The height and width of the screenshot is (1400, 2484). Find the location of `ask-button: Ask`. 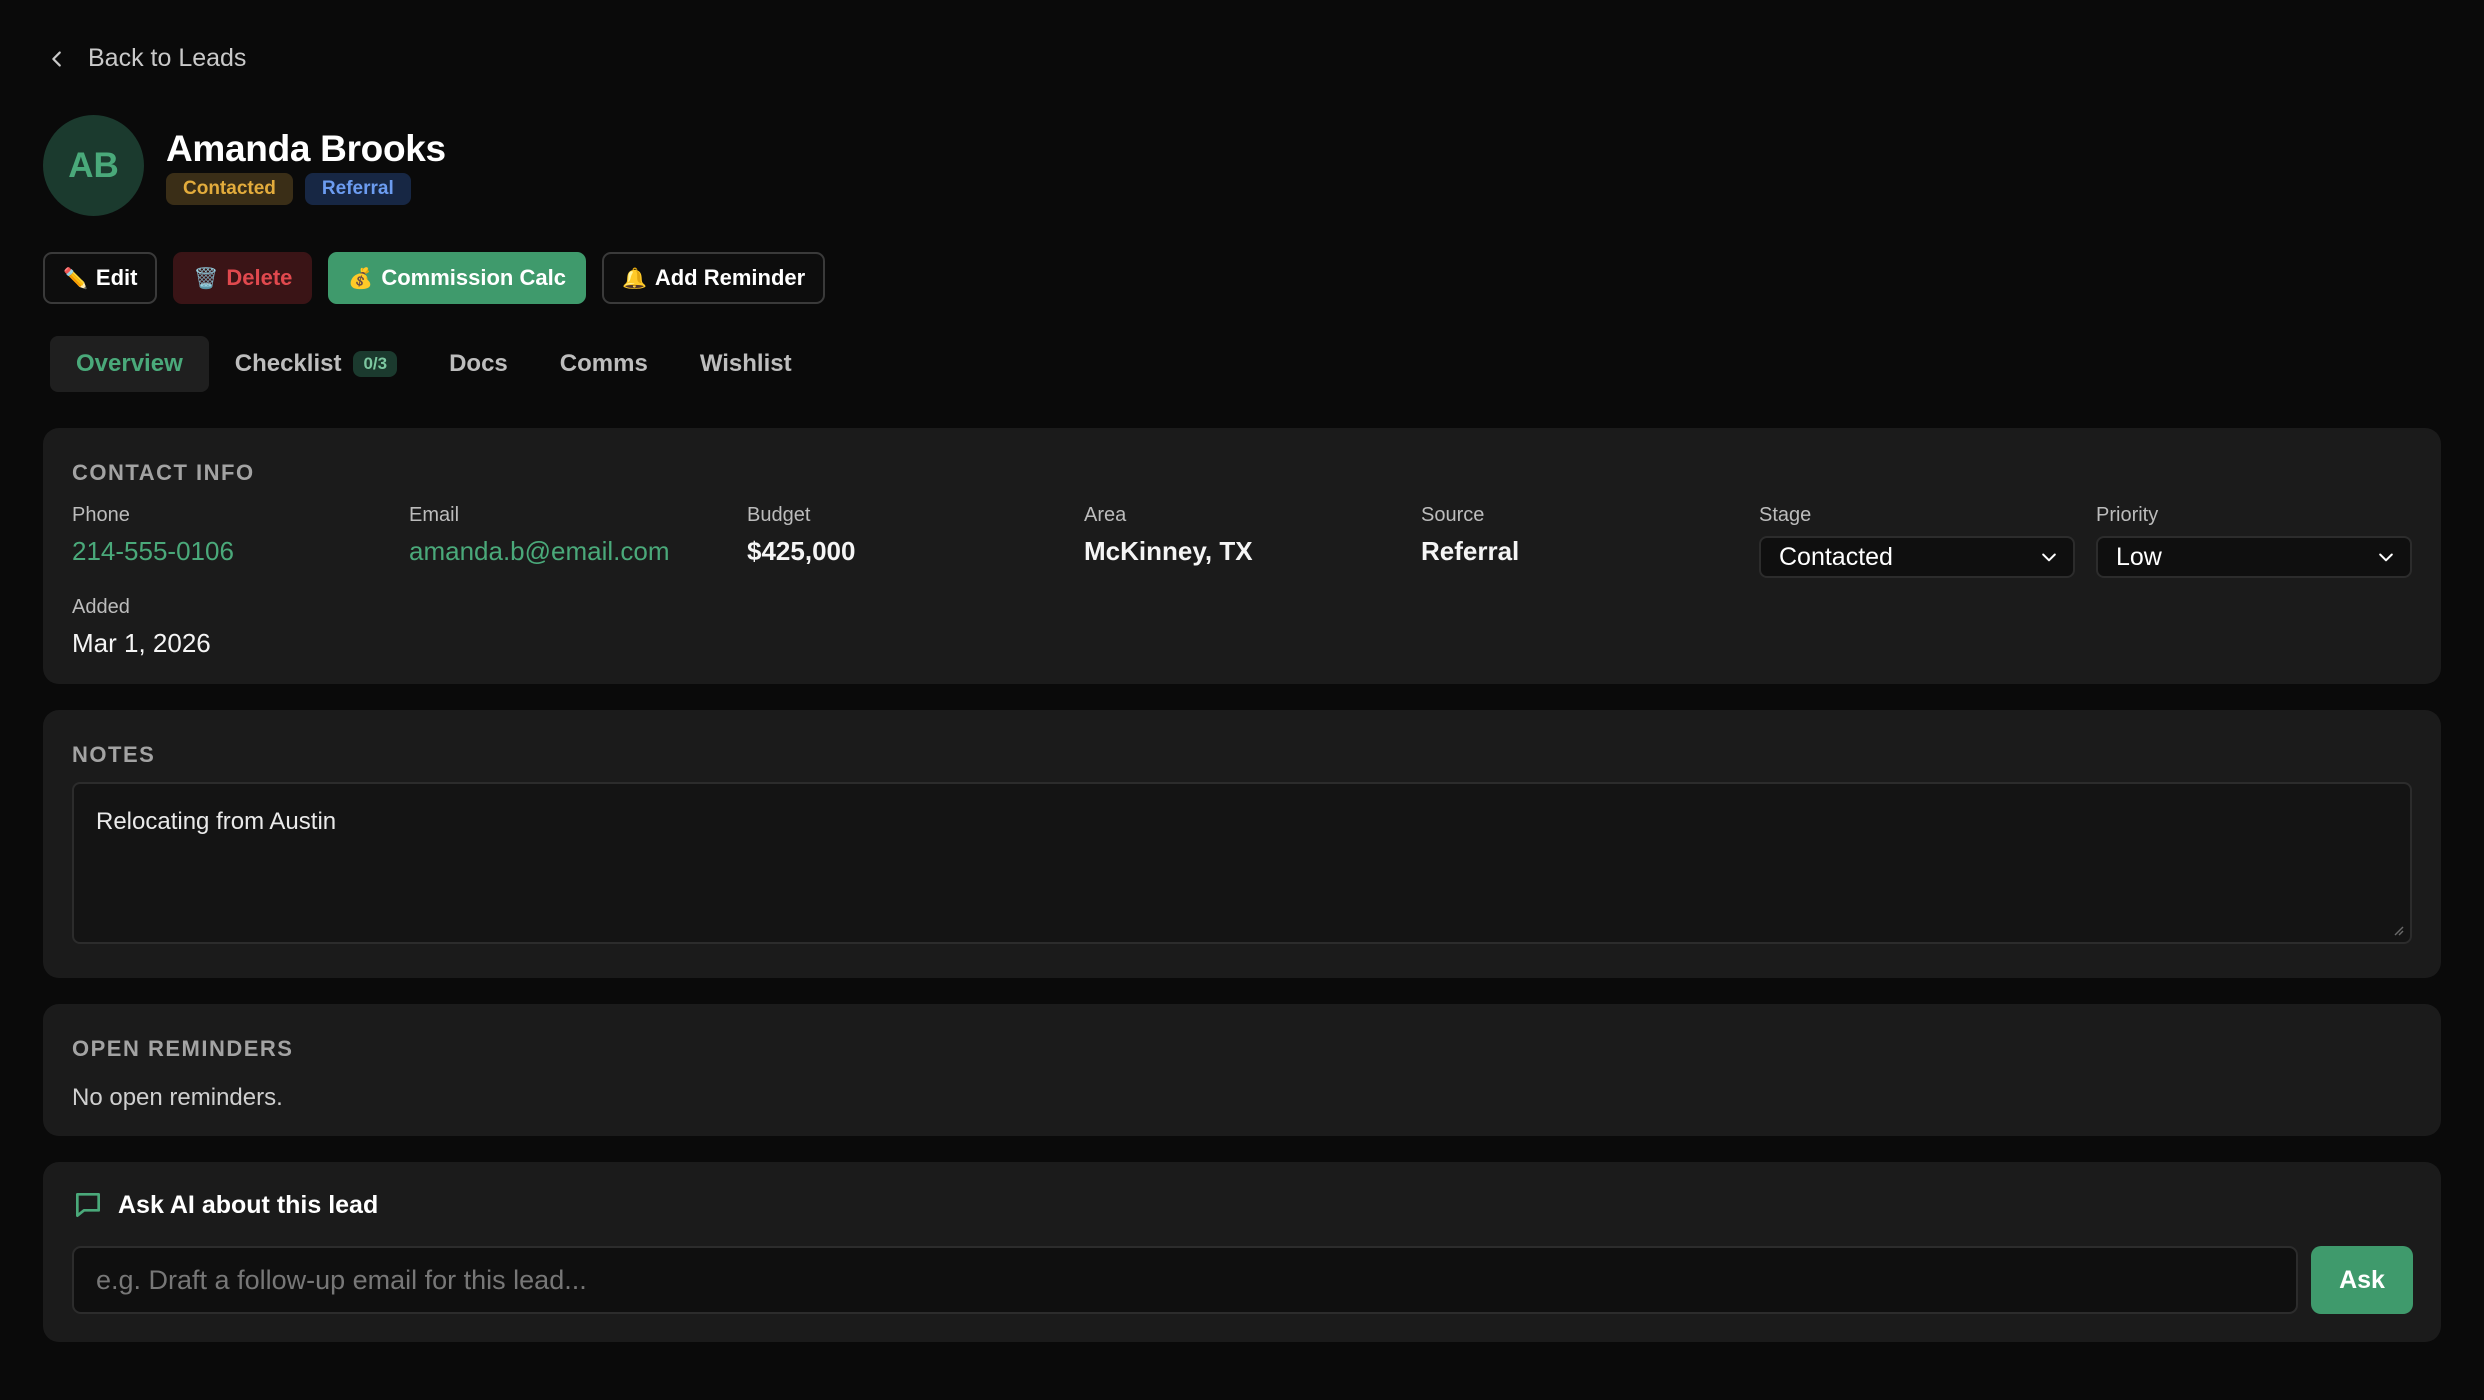

ask-button: Ask is located at coordinates (2362, 1280).